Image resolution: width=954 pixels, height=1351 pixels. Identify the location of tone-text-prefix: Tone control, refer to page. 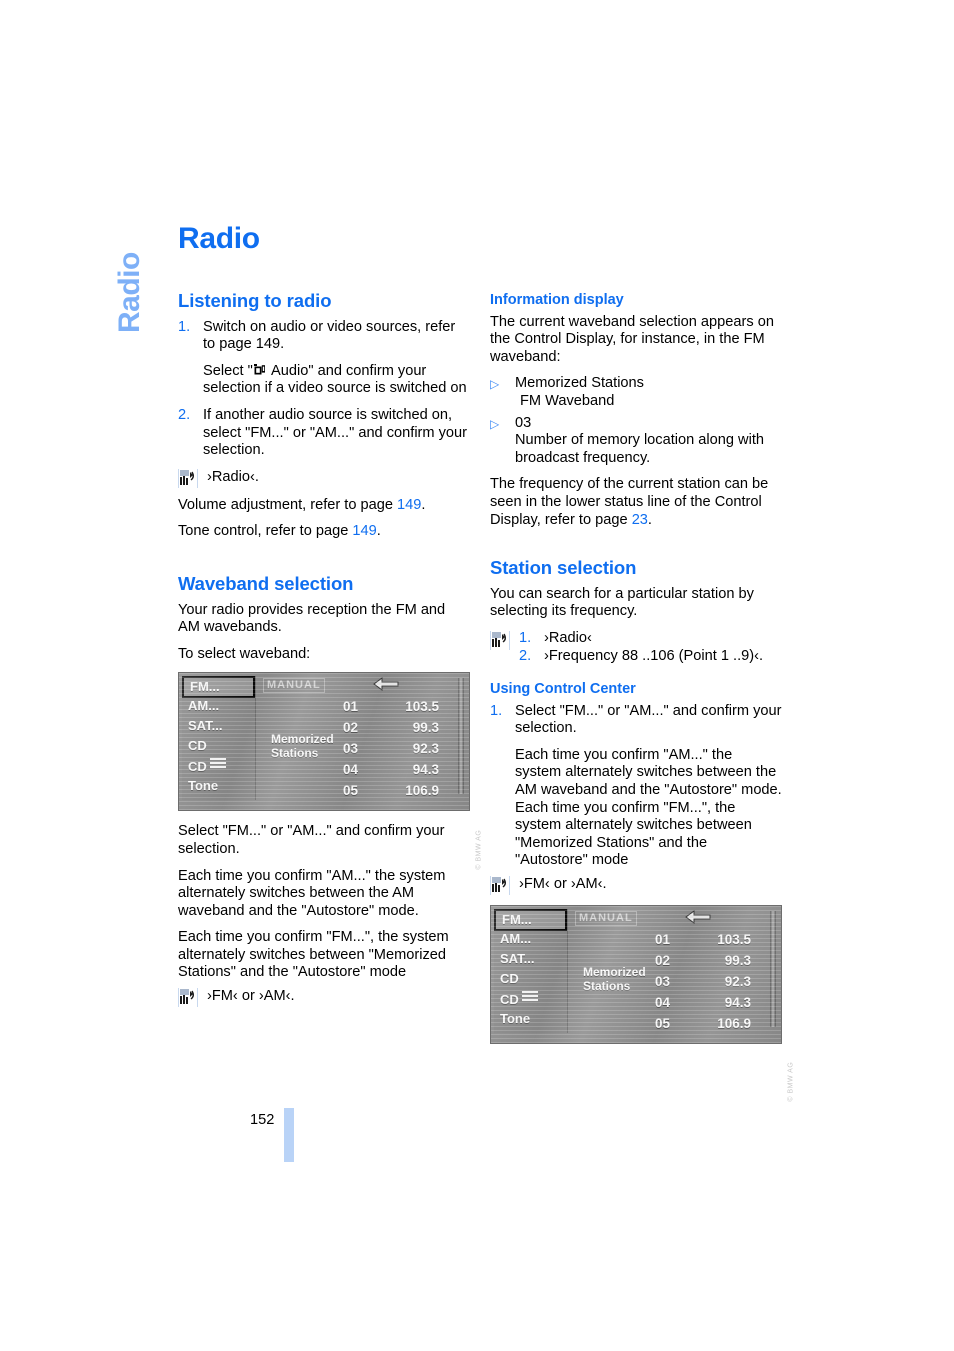
(265, 531).